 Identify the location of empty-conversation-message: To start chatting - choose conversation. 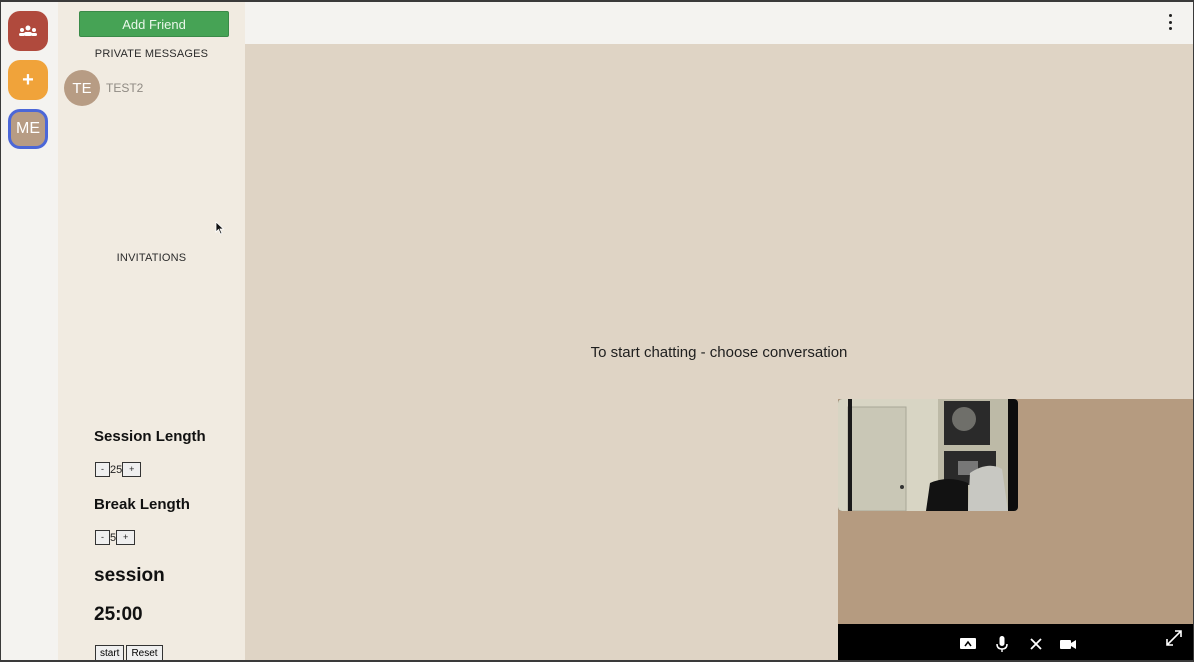
(719, 352).